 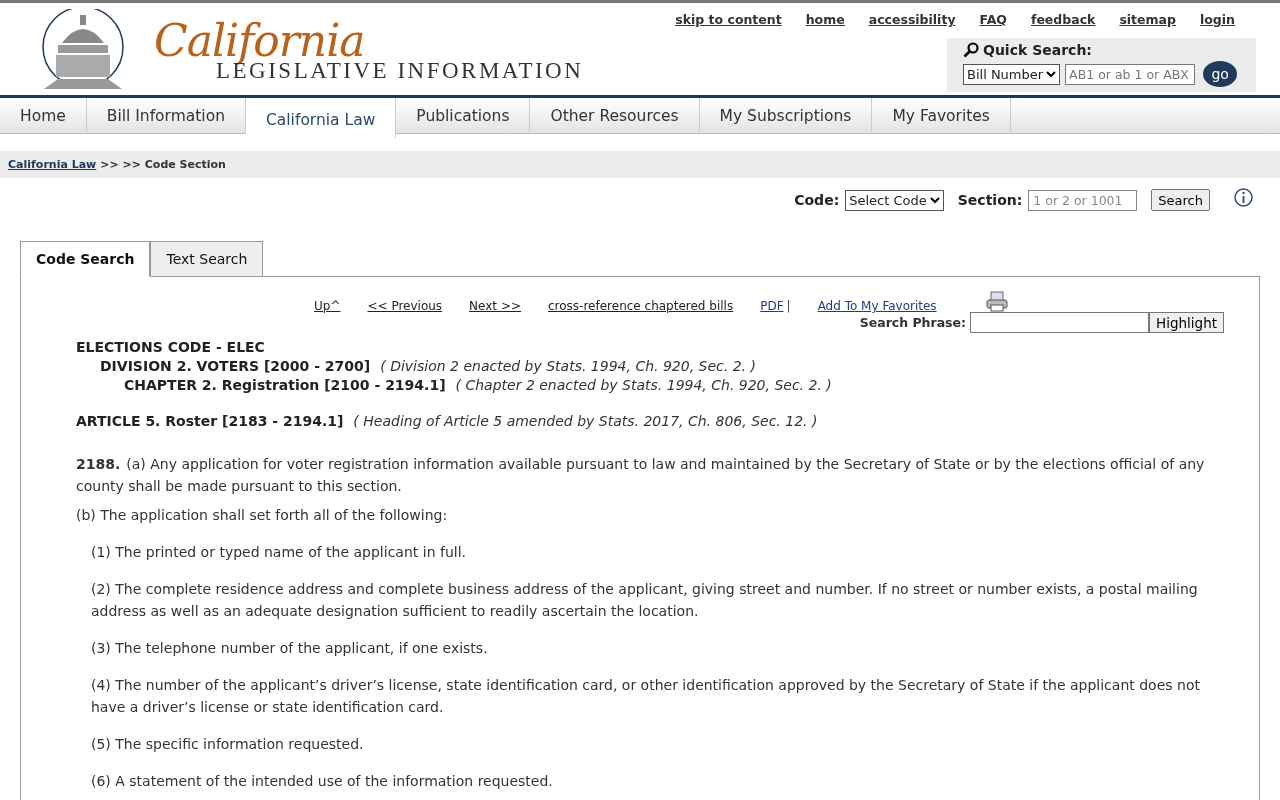 What do you see at coordinates (463, 116) in the screenshot?
I see `nav-tab: Publications` at bounding box center [463, 116].